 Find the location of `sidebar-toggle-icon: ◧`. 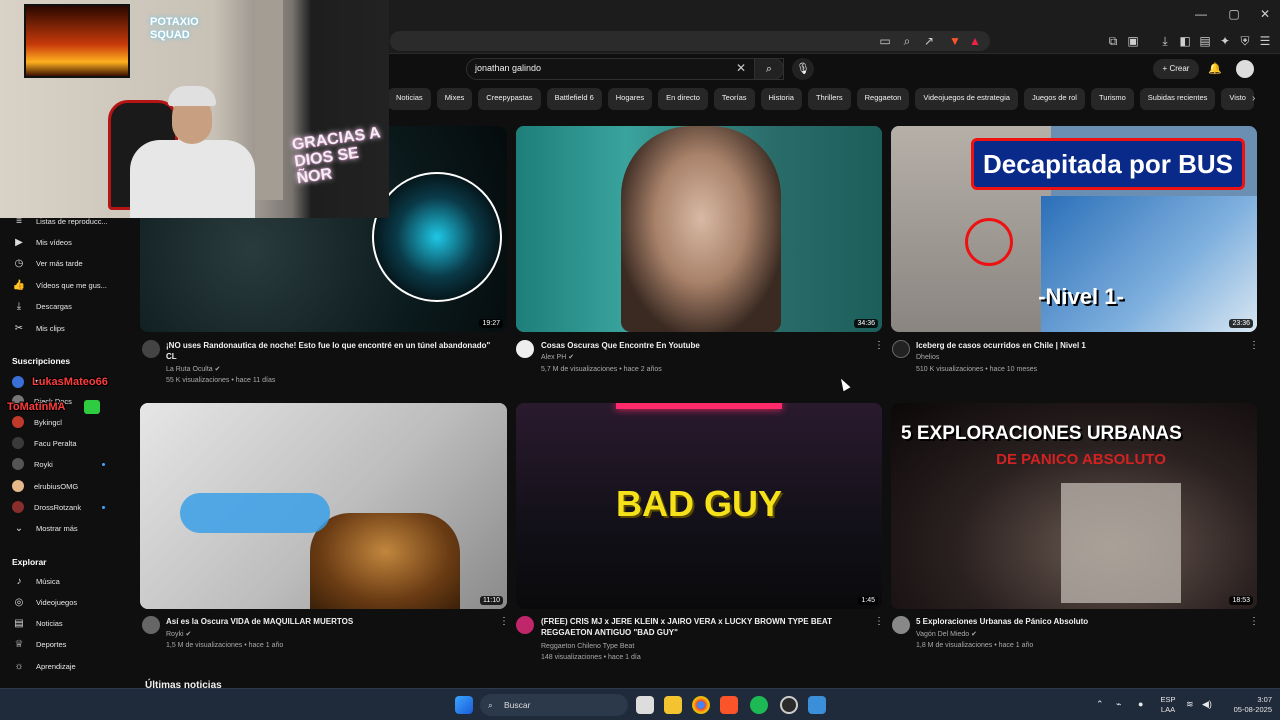

sidebar-toggle-icon: ◧ is located at coordinates (1185, 41).